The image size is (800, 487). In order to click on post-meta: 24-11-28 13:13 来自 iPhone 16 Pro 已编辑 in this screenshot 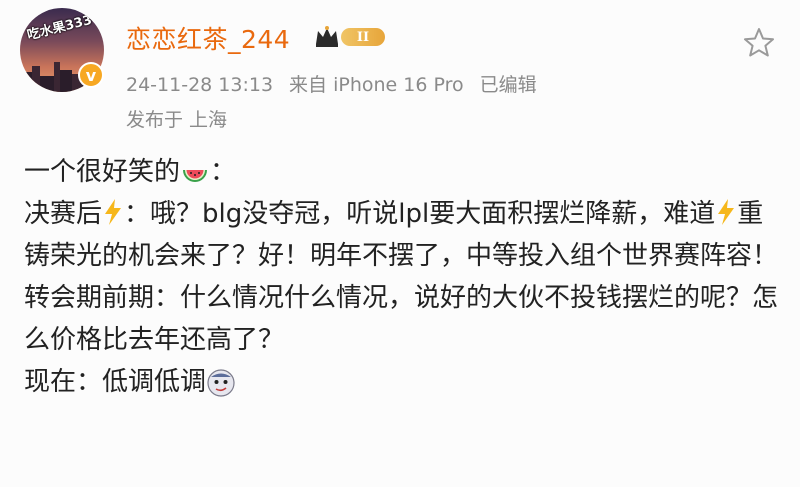, I will do `click(339, 83)`.